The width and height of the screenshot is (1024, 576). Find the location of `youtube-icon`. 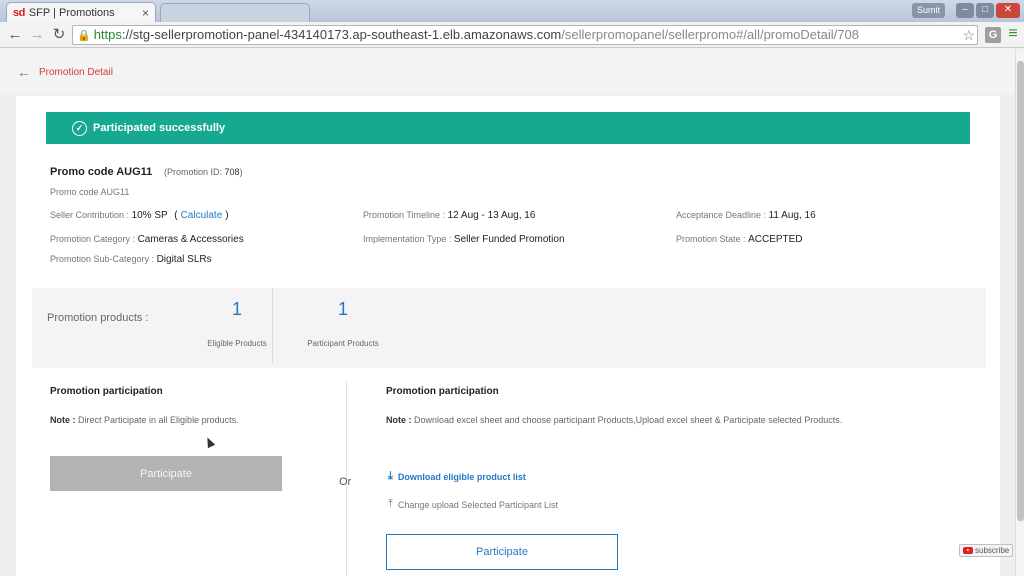

youtube-icon is located at coordinates (968, 550).